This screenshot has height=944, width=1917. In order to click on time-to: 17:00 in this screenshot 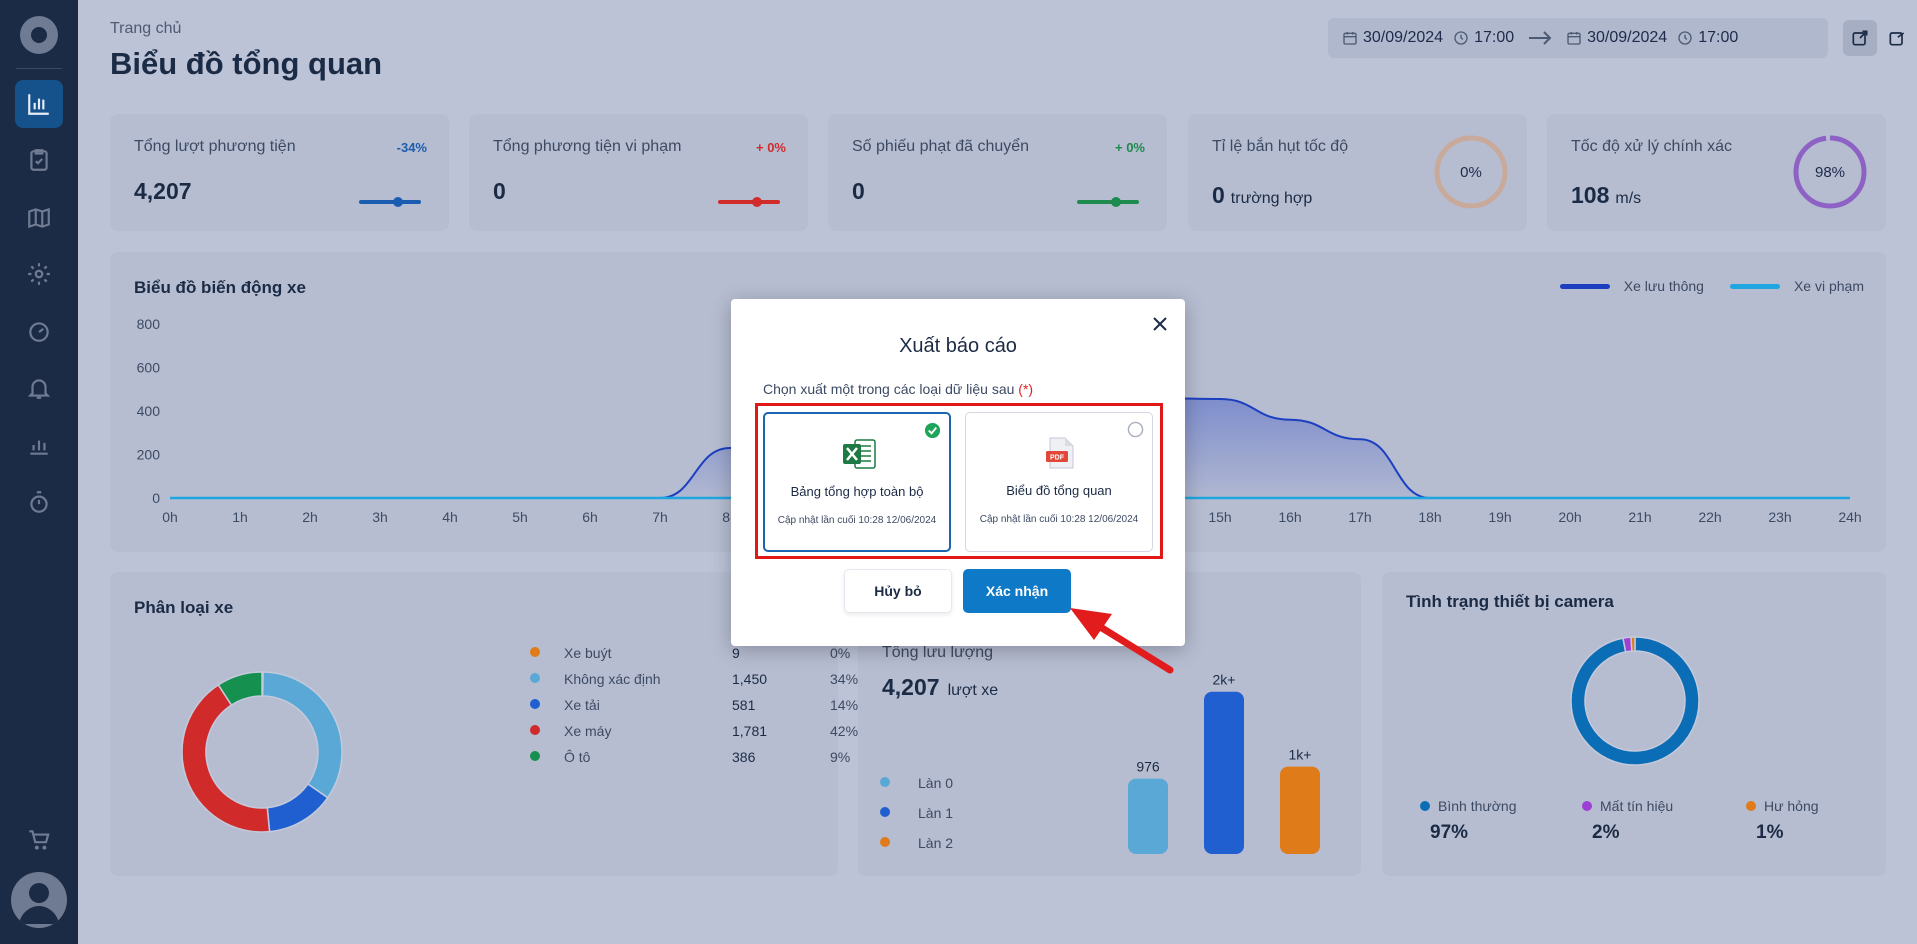, I will do `click(1718, 38)`.